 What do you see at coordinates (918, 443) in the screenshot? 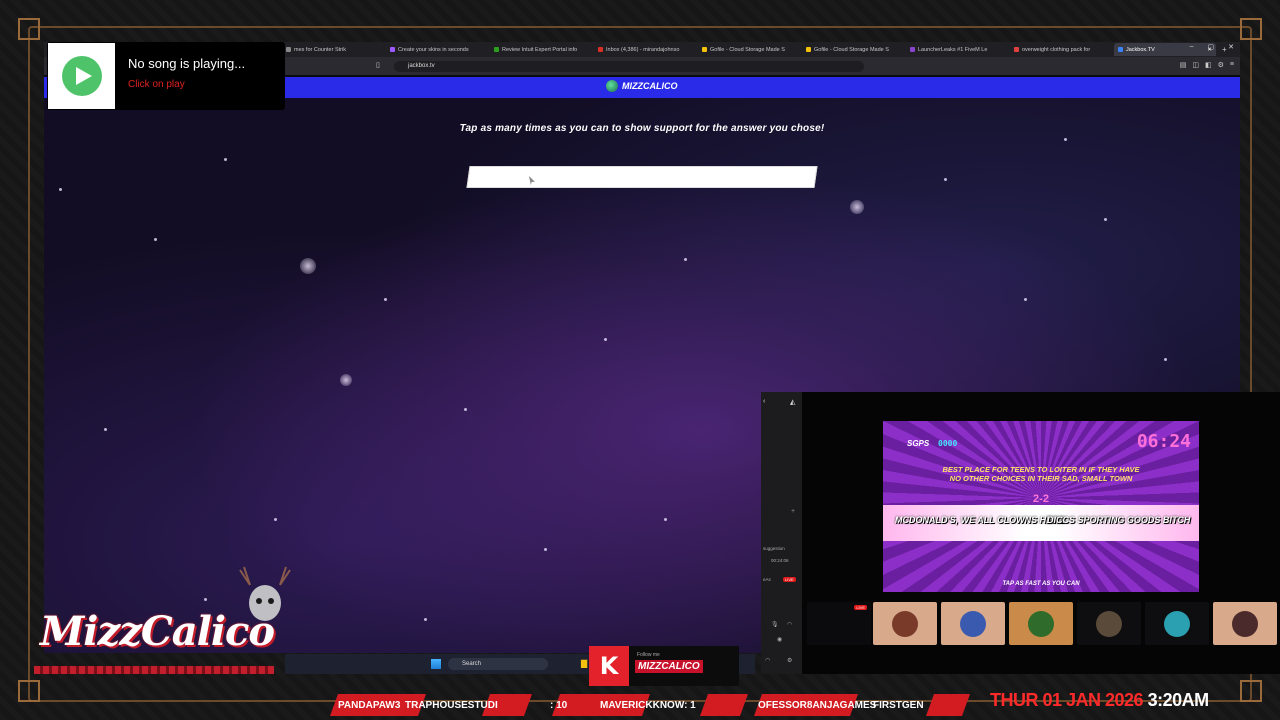
I see `score-label: SGPS` at bounding box center [918, 443].